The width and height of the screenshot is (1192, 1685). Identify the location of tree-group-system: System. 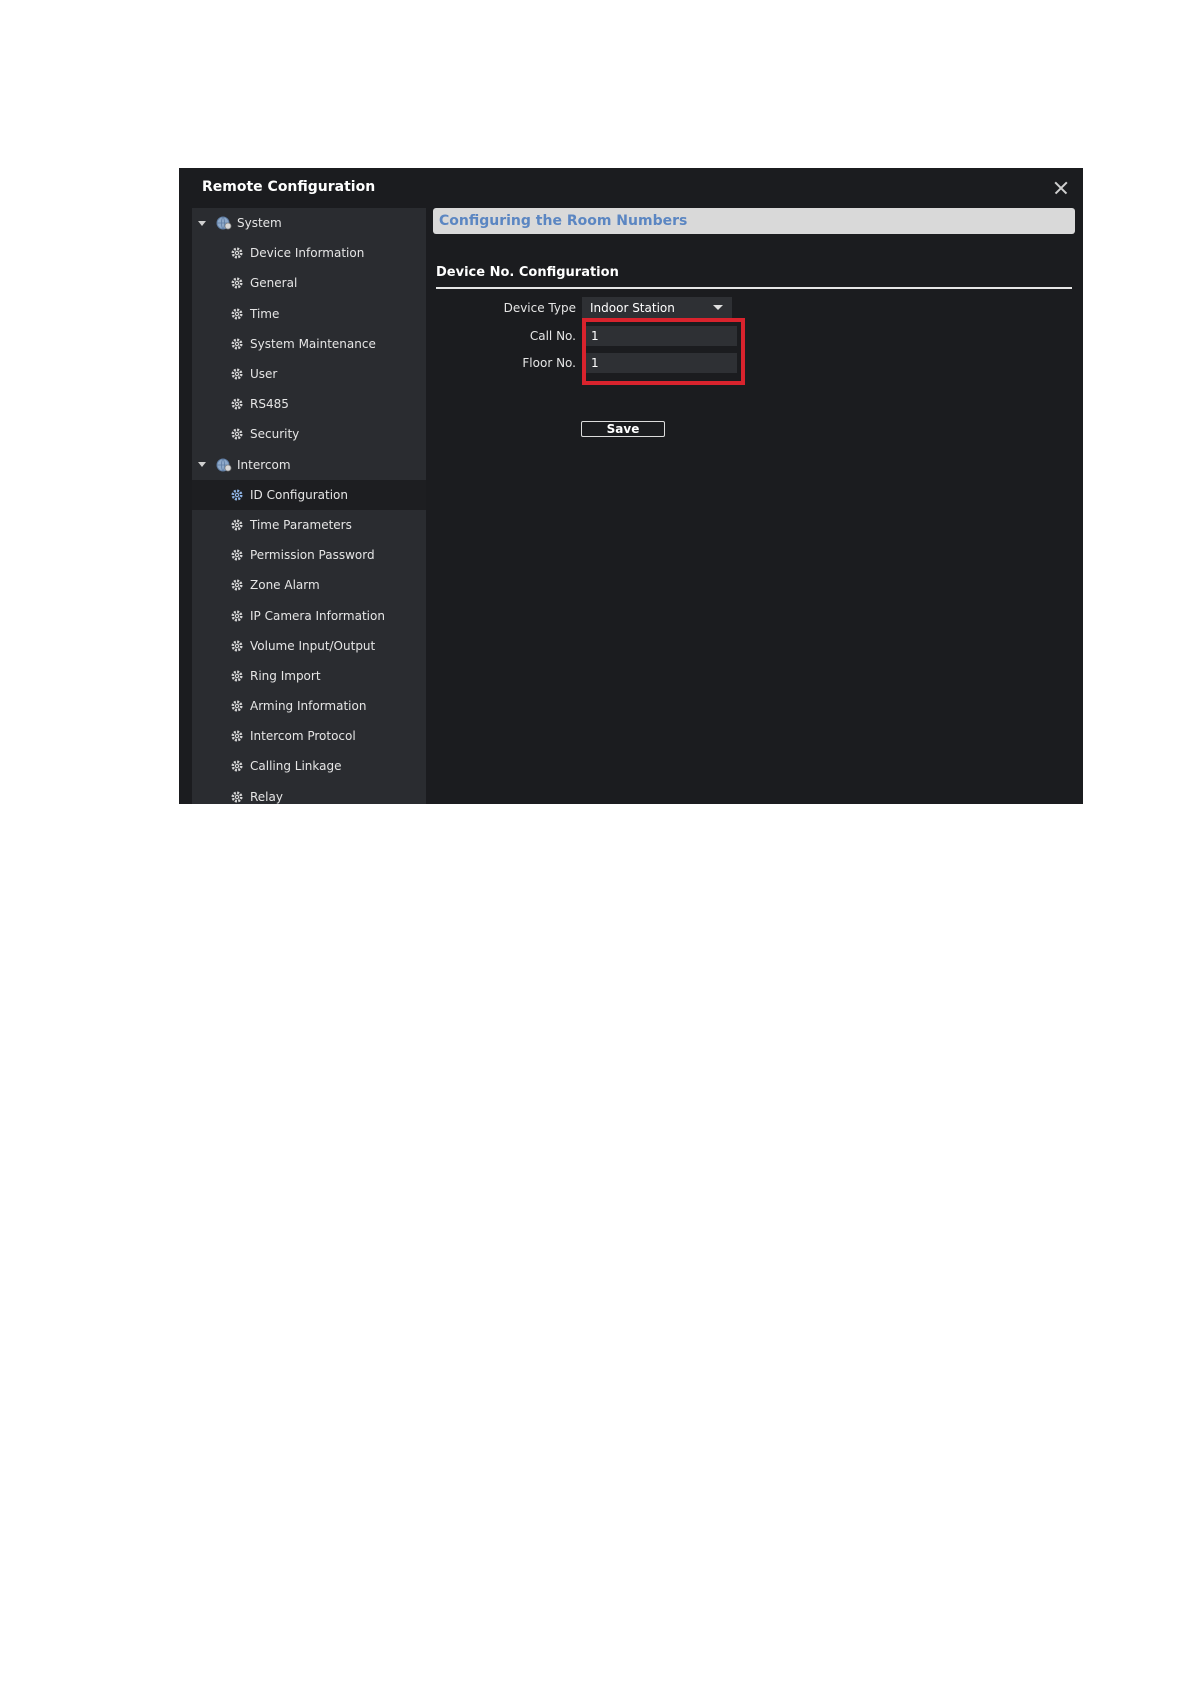
(309, 223).